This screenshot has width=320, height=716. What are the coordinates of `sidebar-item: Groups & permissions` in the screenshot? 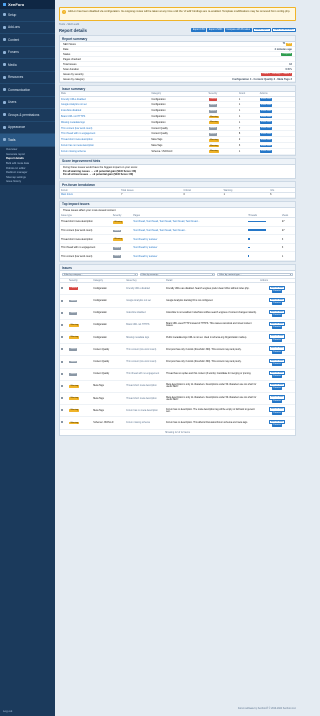 It's located at (27, 115).